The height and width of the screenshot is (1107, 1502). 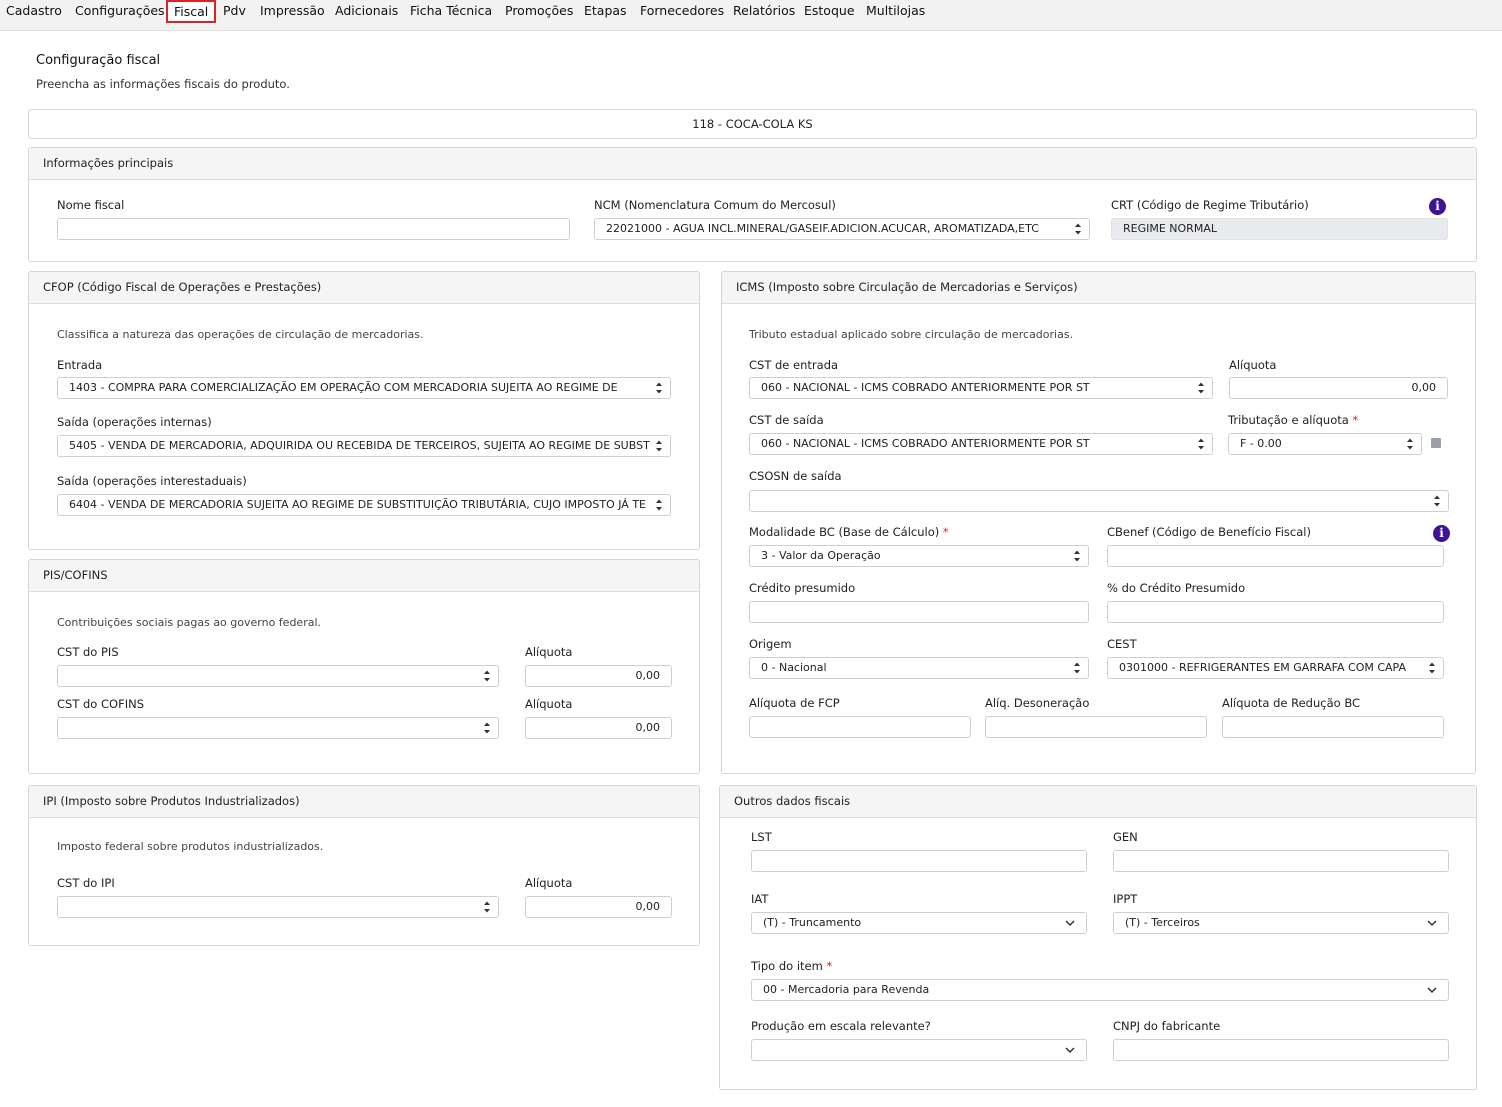 I want to click on tributacao-label: Tributação e alíquota *, so click(x=1293, y=420).